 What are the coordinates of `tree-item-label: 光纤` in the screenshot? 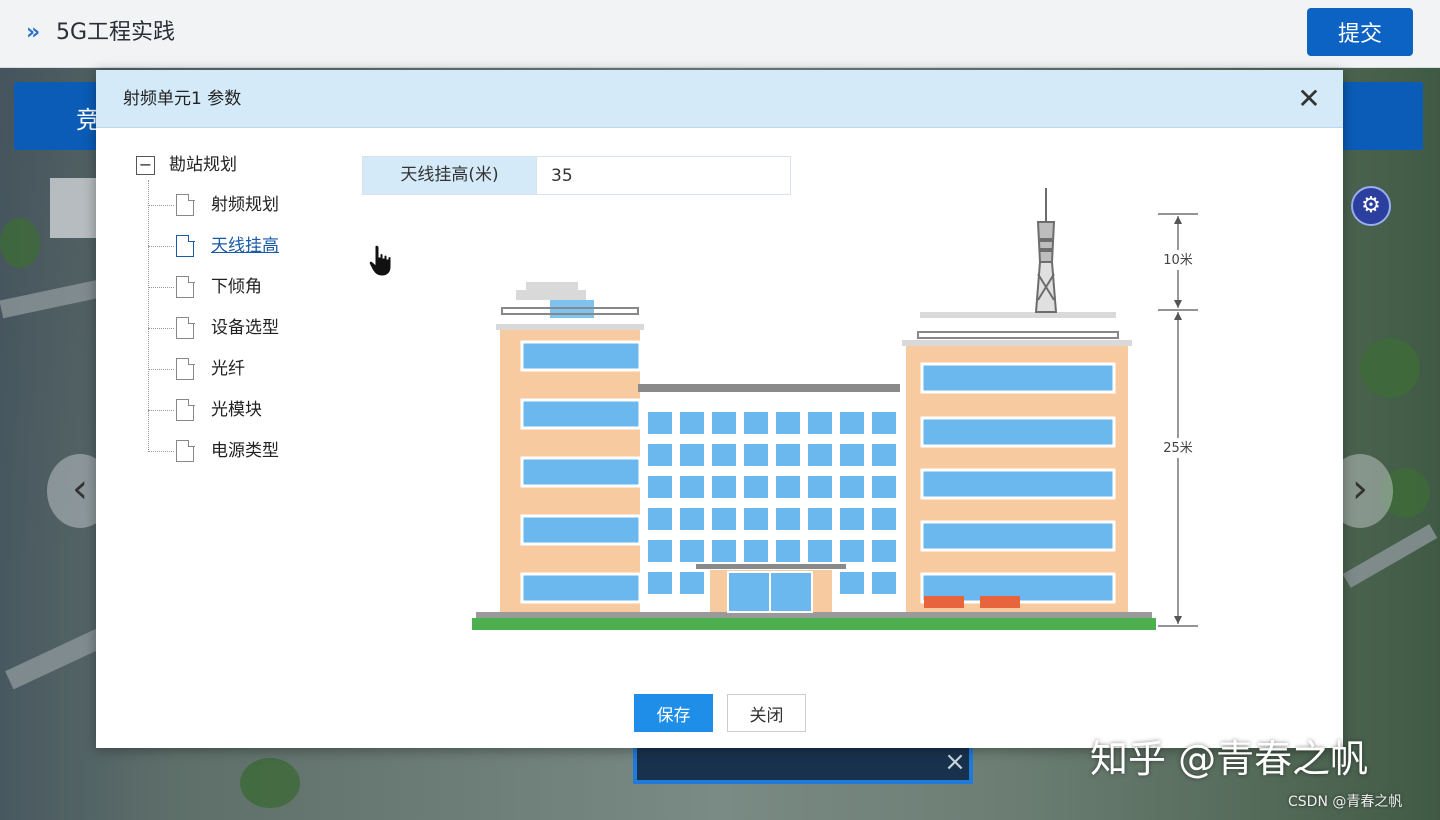 It's located at (228, 369).